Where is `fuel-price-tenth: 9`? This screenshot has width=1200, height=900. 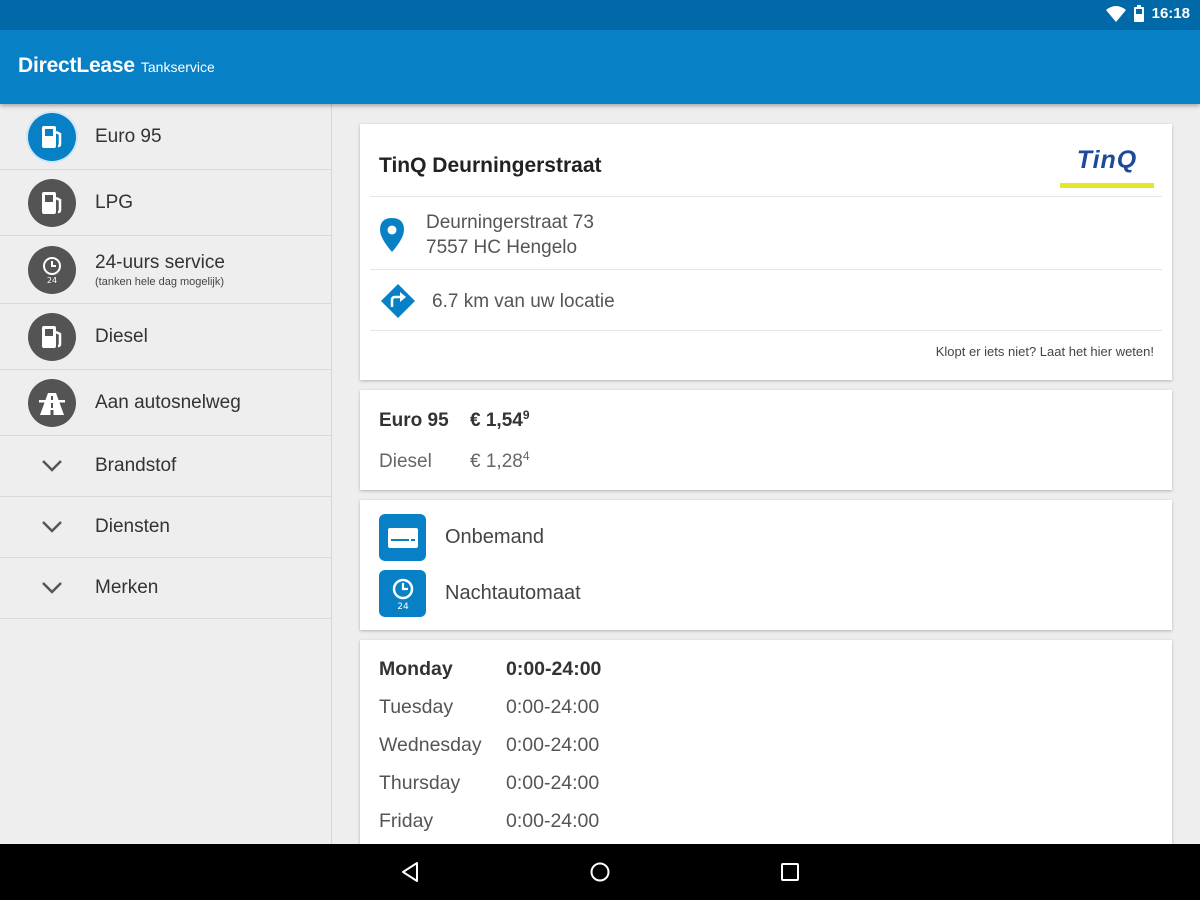 fuel-price-tenth: 9 is located at coordinates (526, 415).